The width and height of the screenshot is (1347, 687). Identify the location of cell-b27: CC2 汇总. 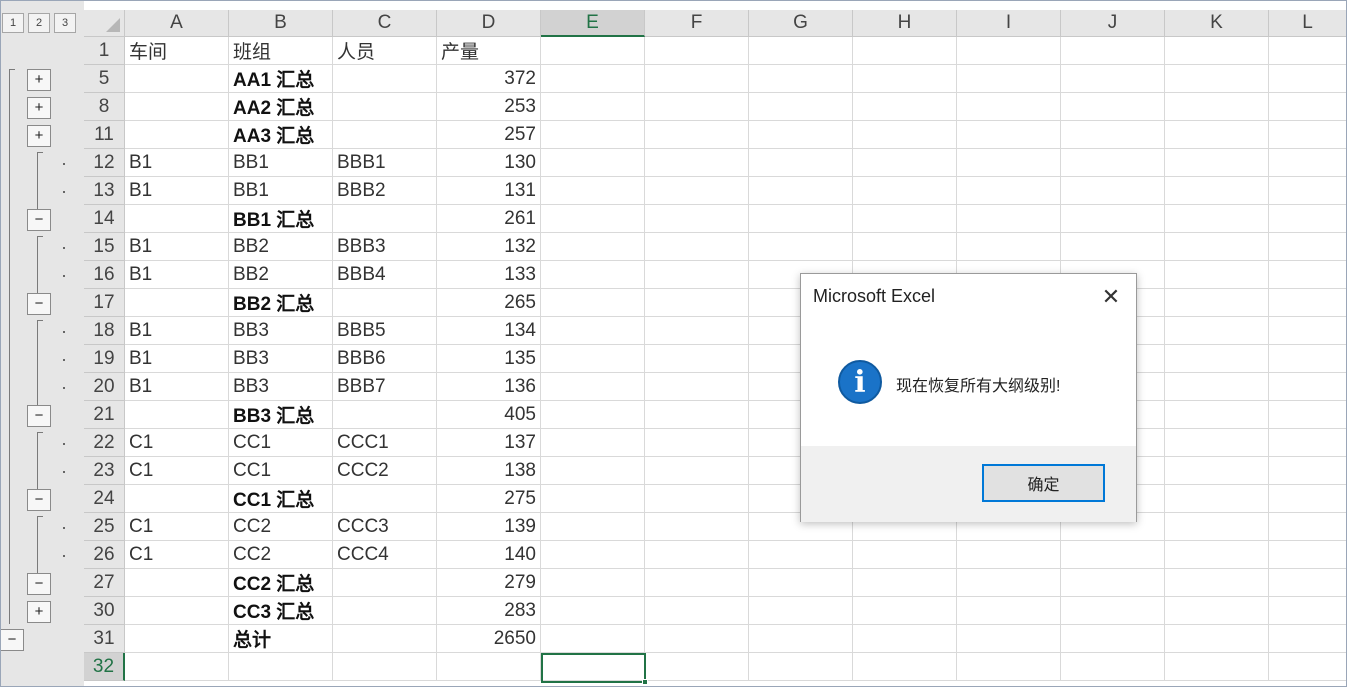
(281, 583).